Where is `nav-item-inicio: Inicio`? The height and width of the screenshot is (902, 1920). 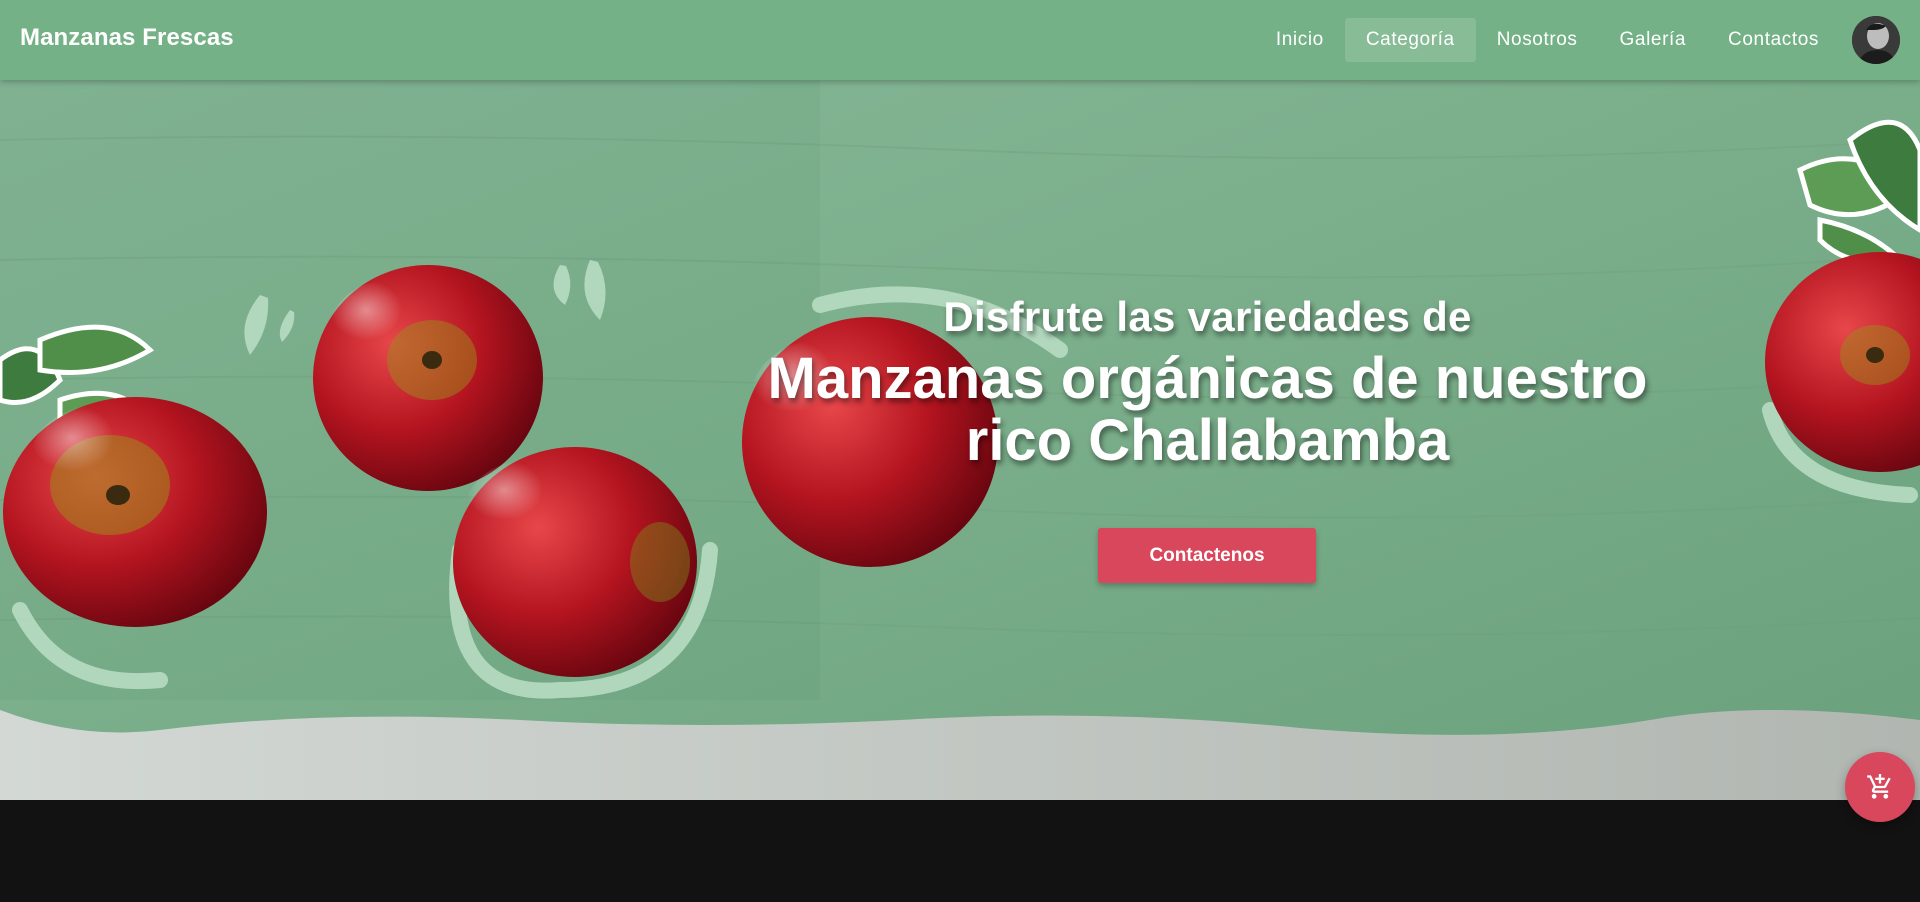
nav-item-inicio: Inicio is located at coordinates (1300, 40).